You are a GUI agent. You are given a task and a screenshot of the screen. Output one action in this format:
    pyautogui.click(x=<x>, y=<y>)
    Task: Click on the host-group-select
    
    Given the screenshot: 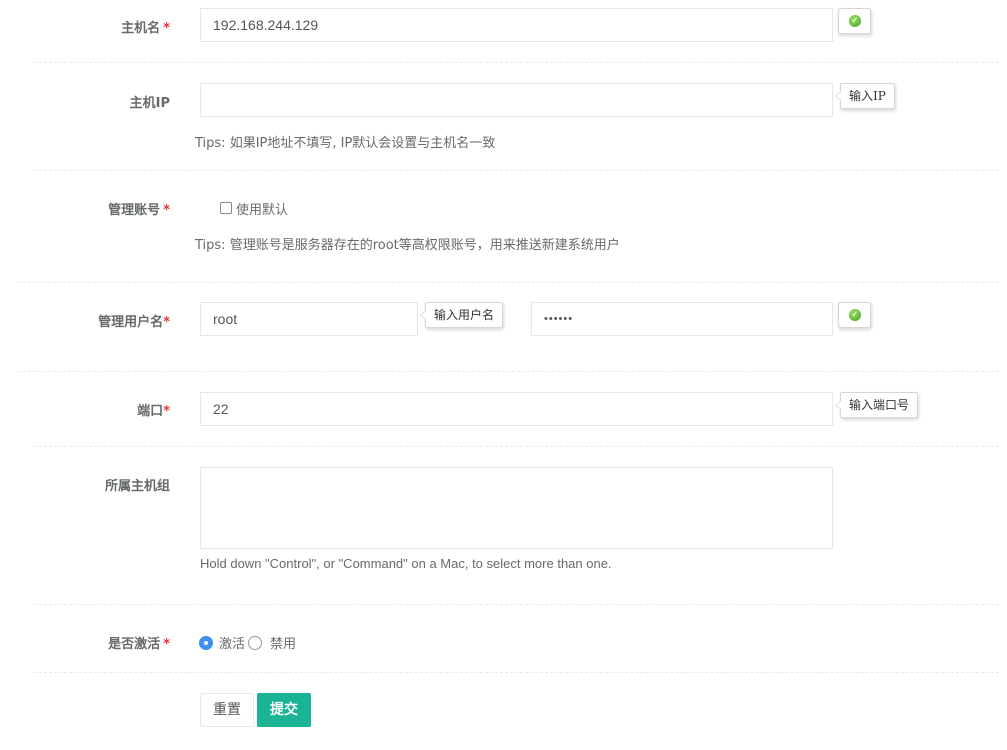 What is the action you would take?
    pyautogui.click(x=516, y=508)
    